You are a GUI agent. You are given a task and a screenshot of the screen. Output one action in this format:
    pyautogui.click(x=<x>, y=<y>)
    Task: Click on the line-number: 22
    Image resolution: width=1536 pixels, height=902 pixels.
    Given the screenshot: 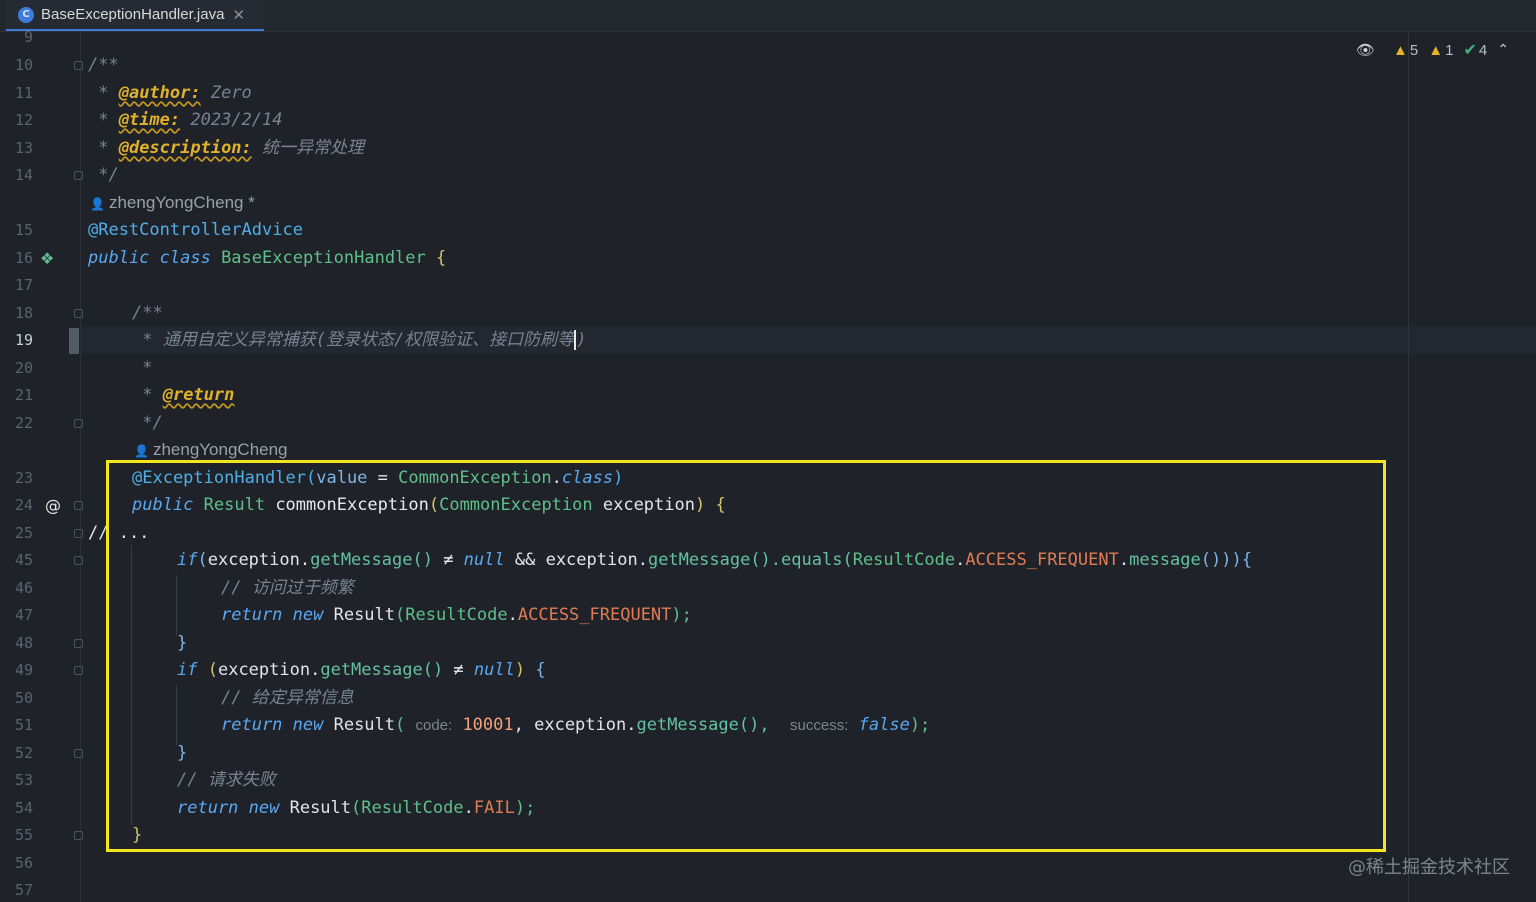 What is the action you would take?
    pyautogui.click(x=23, y=423)
    